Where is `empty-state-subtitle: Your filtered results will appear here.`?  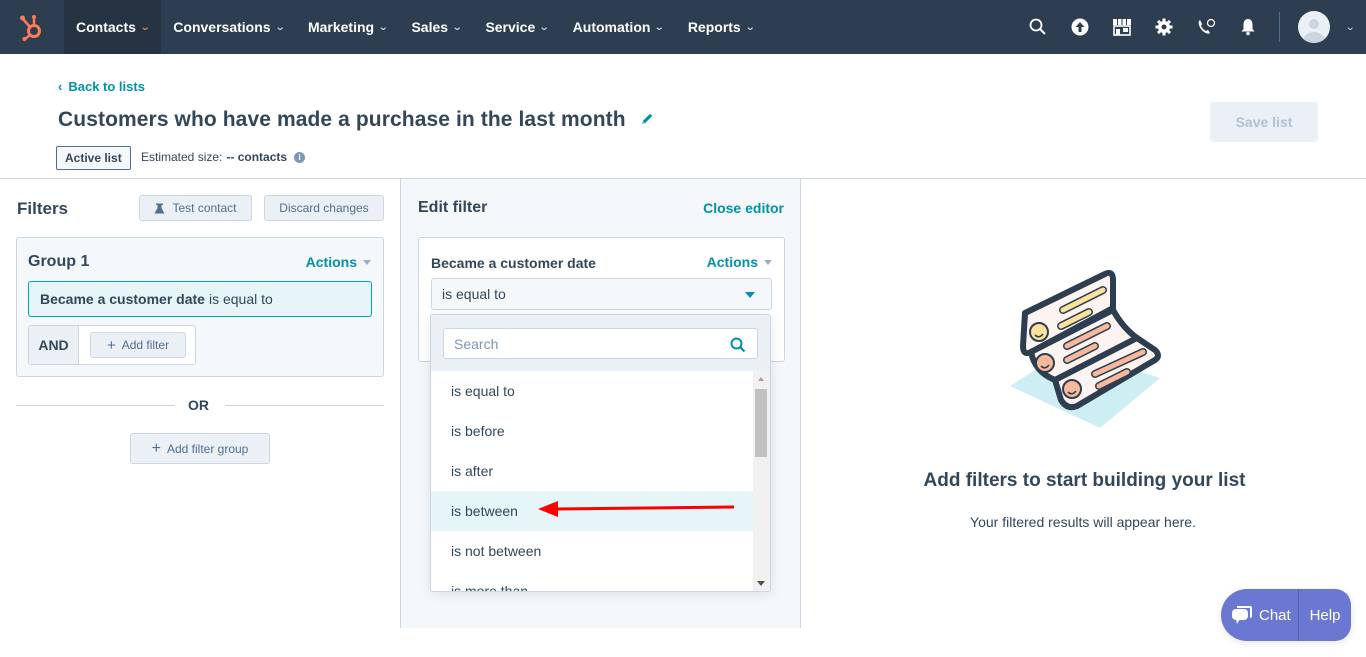
empty-state-subtitle: Your filtered results will appear here. is located at coordinates (1083, 522).